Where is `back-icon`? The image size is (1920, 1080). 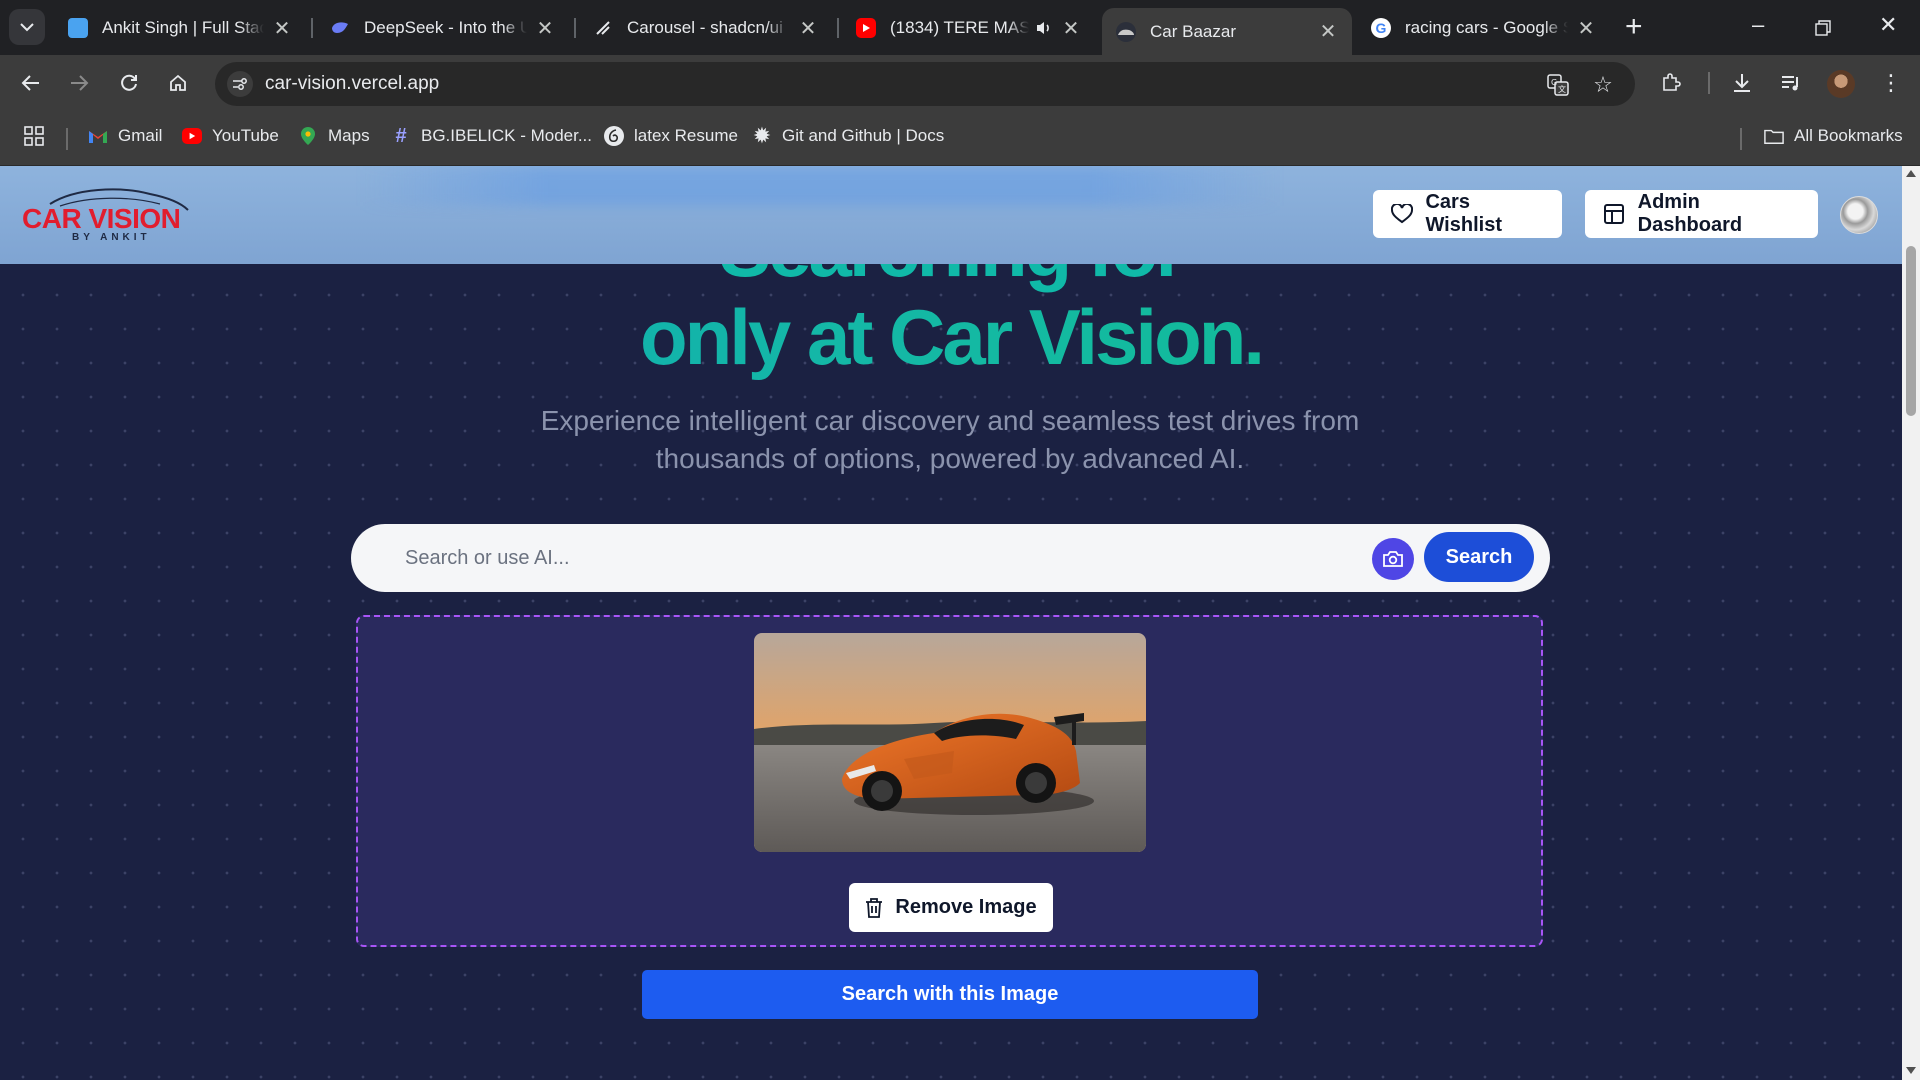 back-icon is located at coordinates (31, 83).